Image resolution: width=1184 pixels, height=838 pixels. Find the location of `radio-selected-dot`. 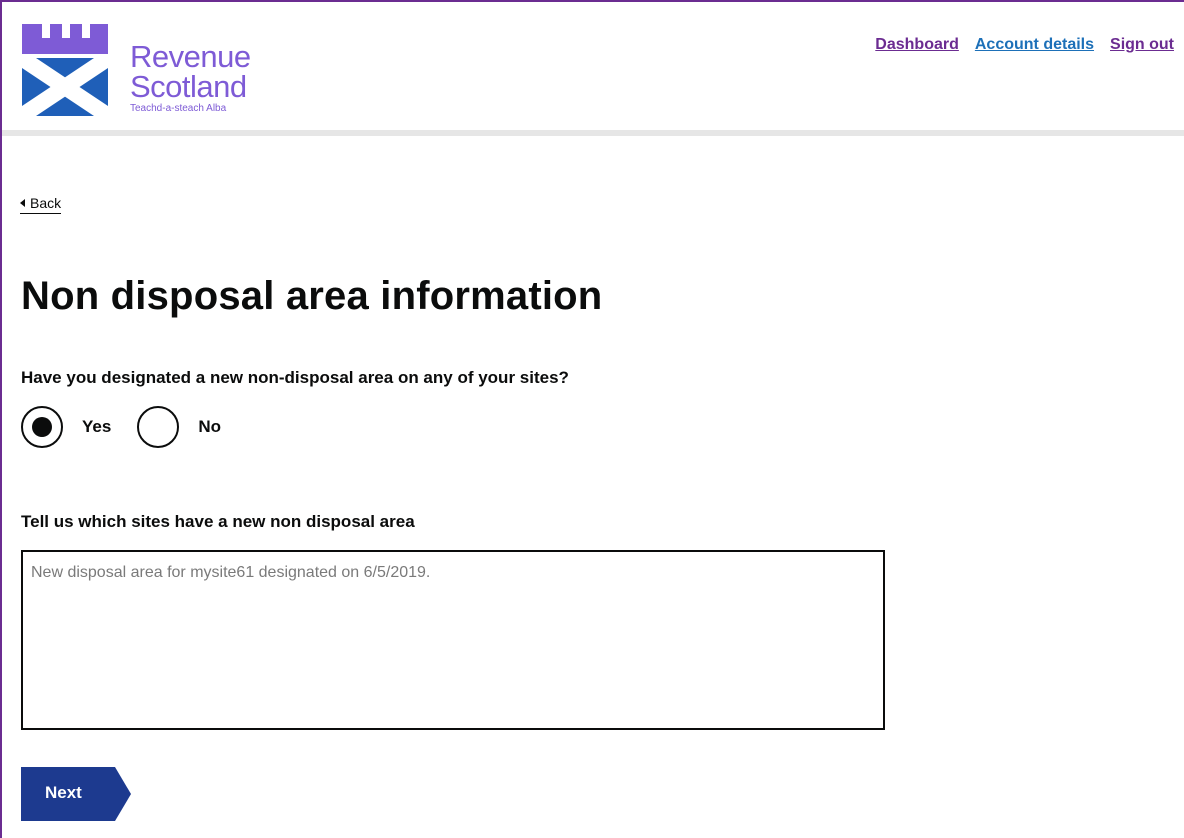

radio-selected-dot is located at coordinates (42, 427).